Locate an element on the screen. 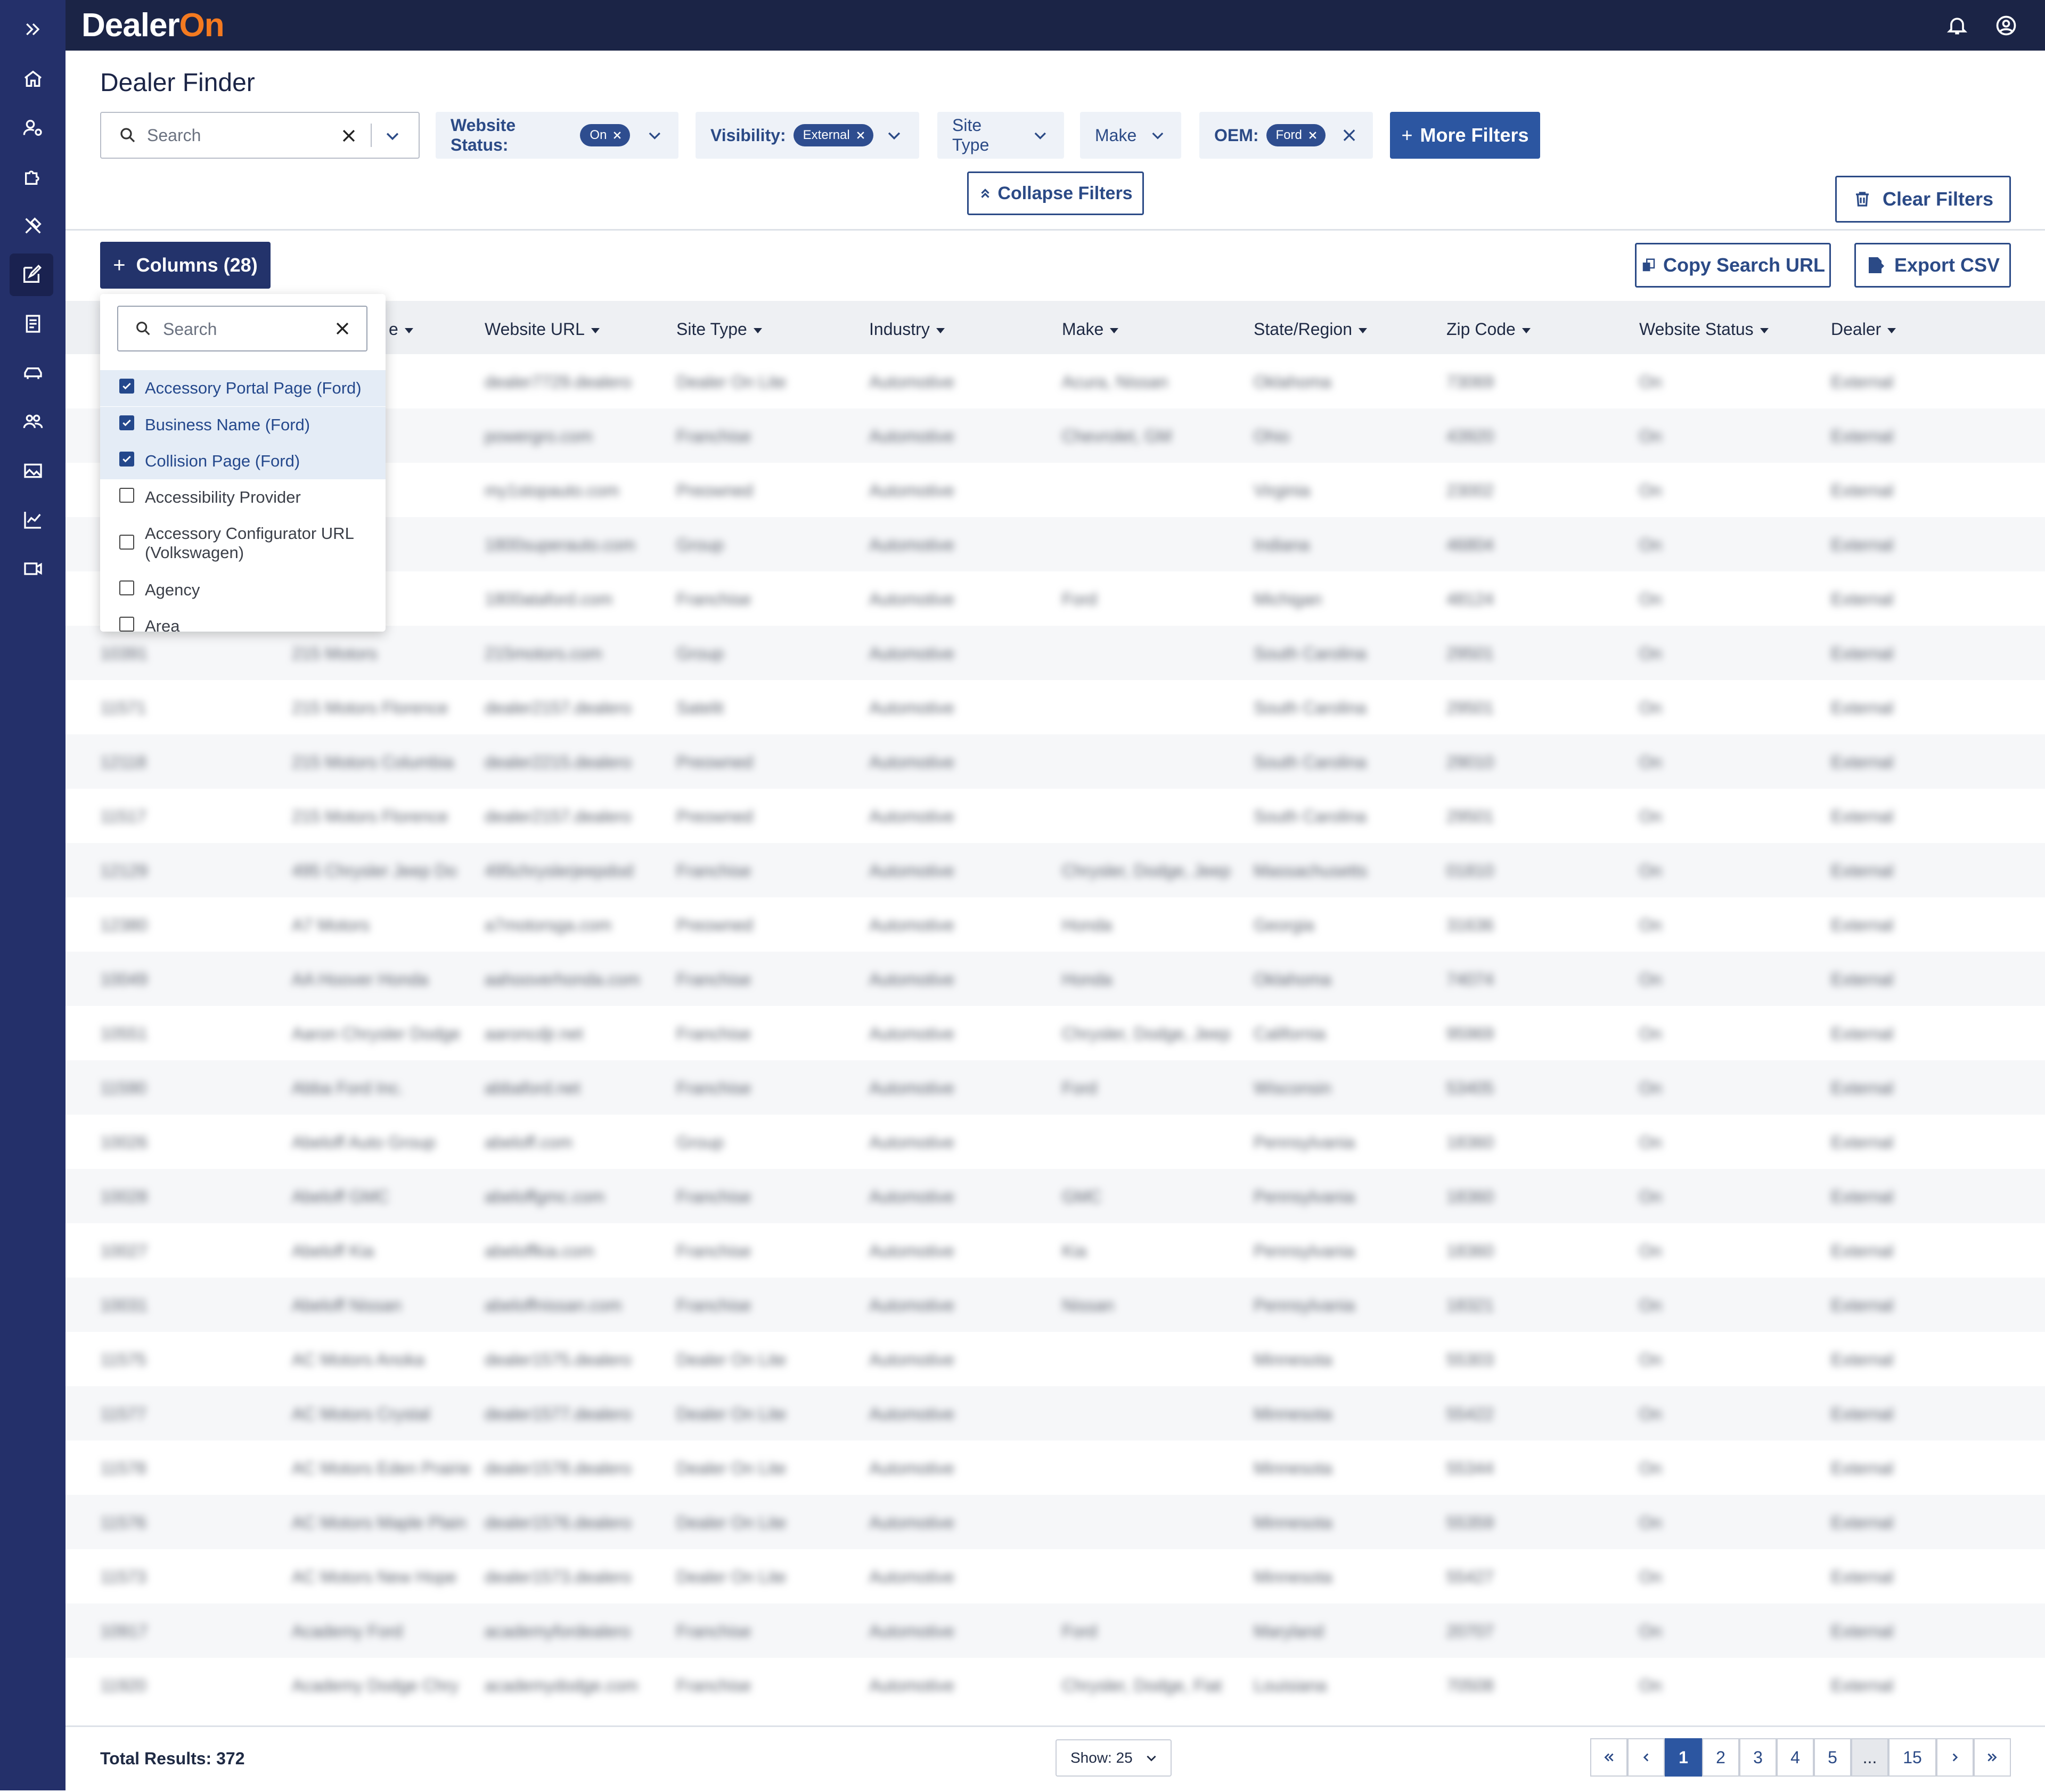  filter-website-status: Website Status: On is located at coordinates (557, 135).